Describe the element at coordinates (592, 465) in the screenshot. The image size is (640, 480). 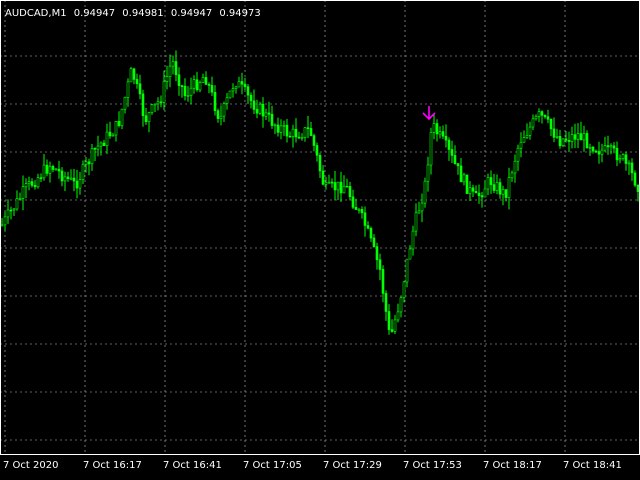
I see `time-label: 7 Oct 18:41` at that location.